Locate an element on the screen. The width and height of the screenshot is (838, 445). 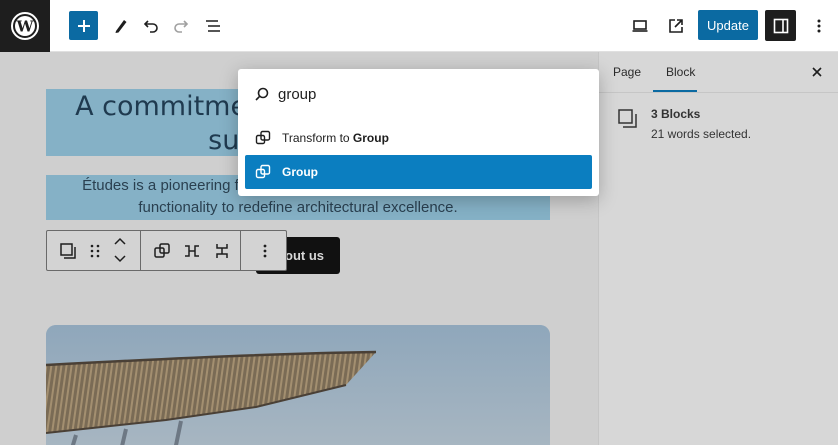
move-down-button is located at coordinates (120, 259).